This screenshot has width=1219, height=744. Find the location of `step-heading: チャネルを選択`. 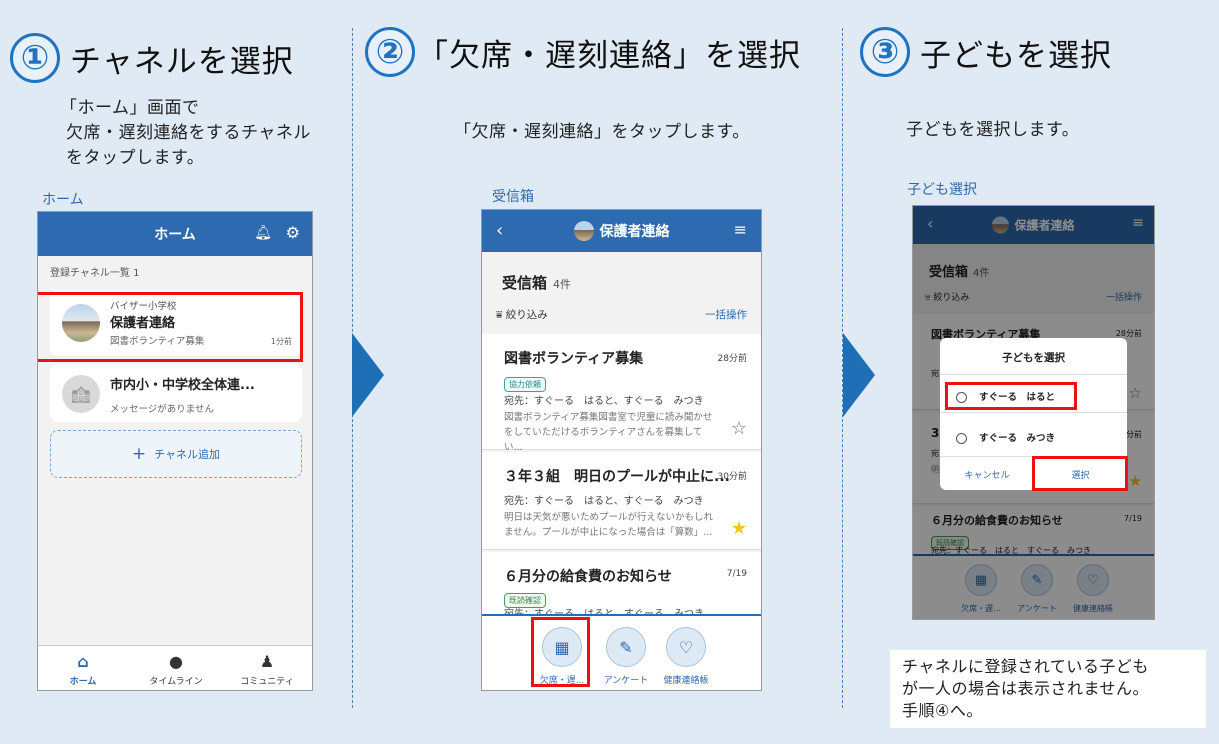

step-heading: チャネルを選択 is located at coordinates (182, 61).